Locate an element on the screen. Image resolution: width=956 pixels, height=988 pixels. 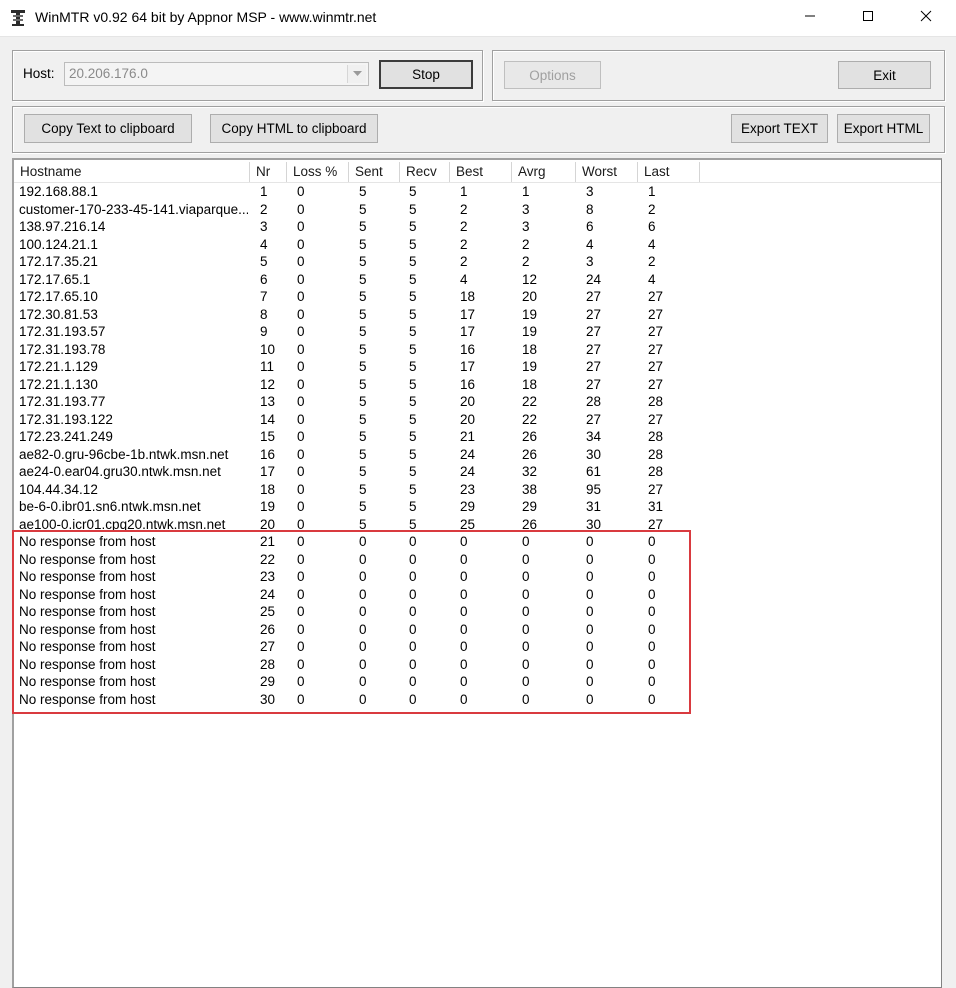
cell-nr: 20 is located at coordinates (268, 524).